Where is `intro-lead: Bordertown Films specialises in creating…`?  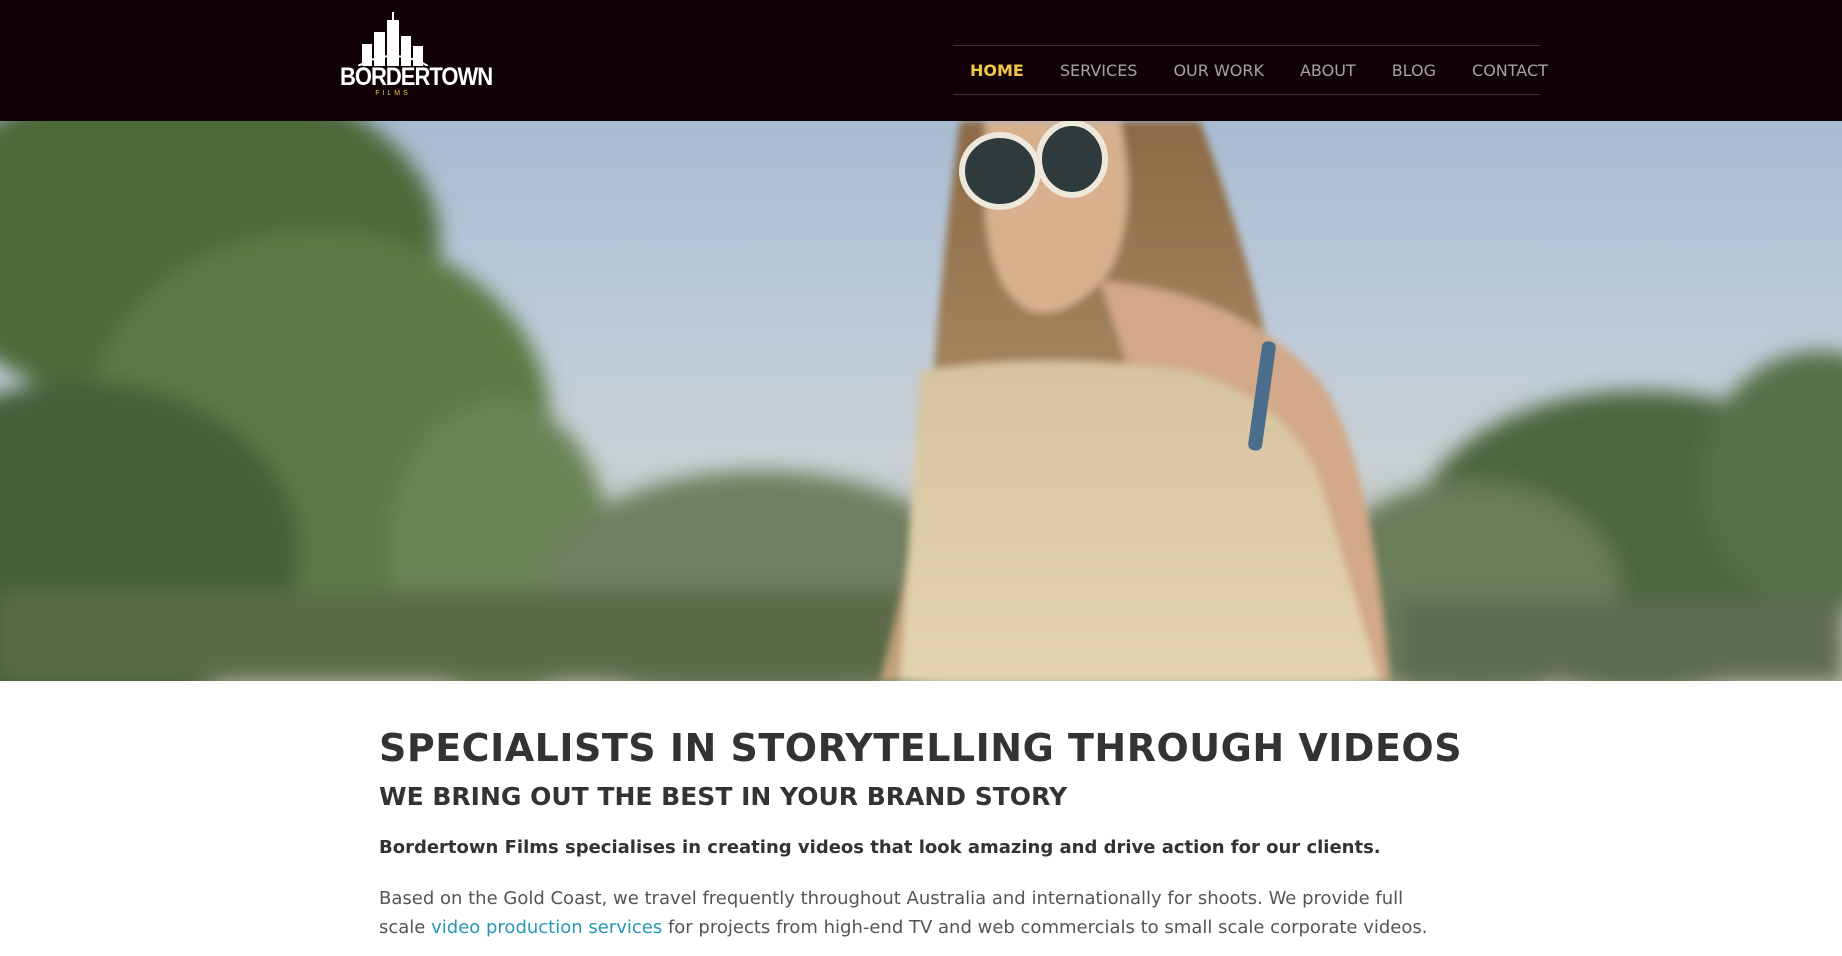
intro-lead: Bordertown Films specialises in creating… is located at coordinates (880, 847).